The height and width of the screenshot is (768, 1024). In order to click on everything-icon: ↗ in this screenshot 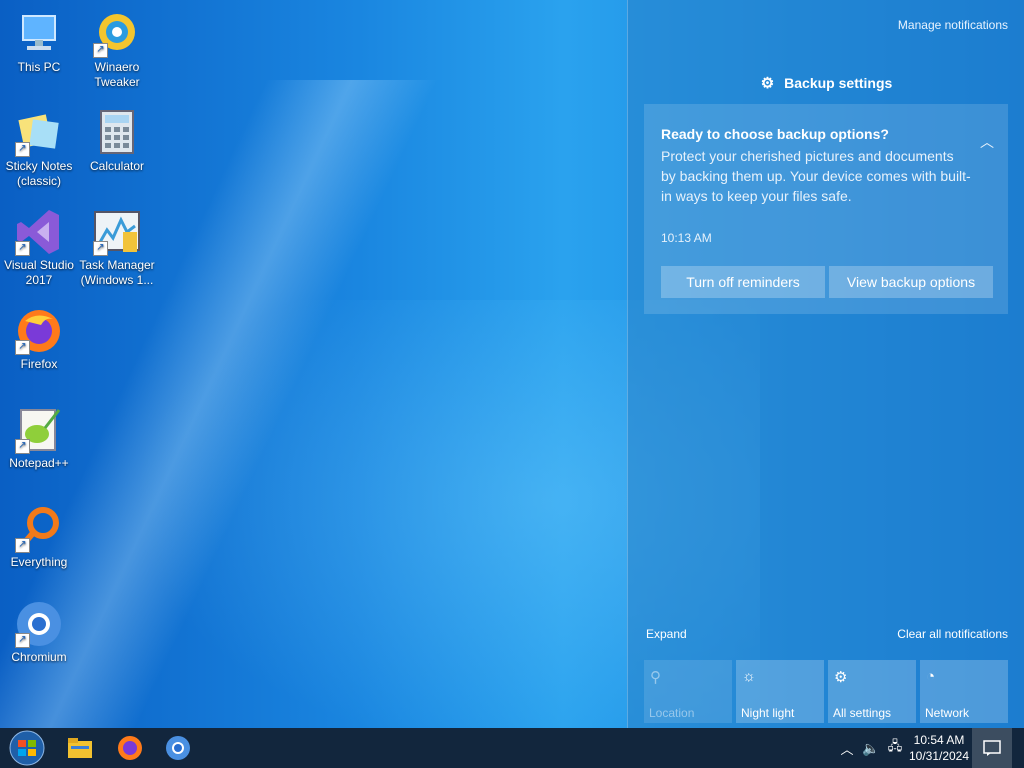, I will do `click(39, 529)`.